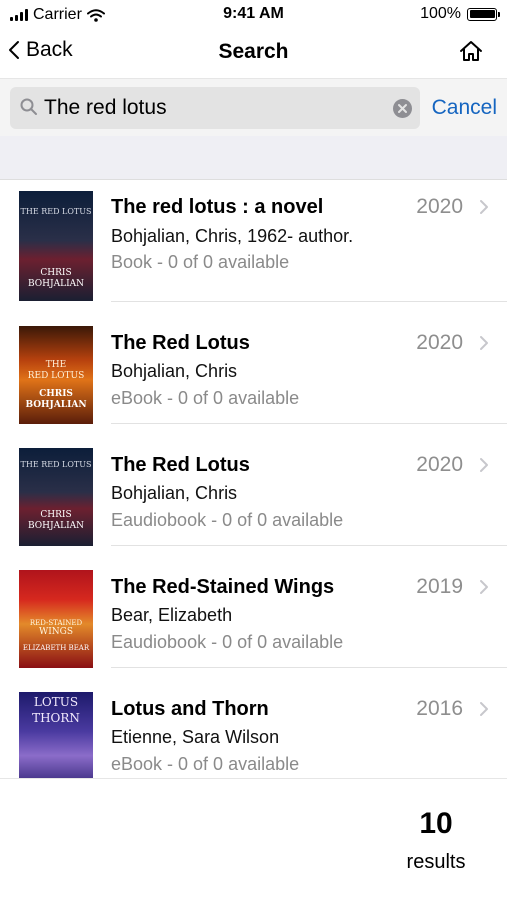 Image resolution: width=507 pixels, height=901 pixels. I want to click on result-title: The Red-Stained Wings, so click(223, 587).